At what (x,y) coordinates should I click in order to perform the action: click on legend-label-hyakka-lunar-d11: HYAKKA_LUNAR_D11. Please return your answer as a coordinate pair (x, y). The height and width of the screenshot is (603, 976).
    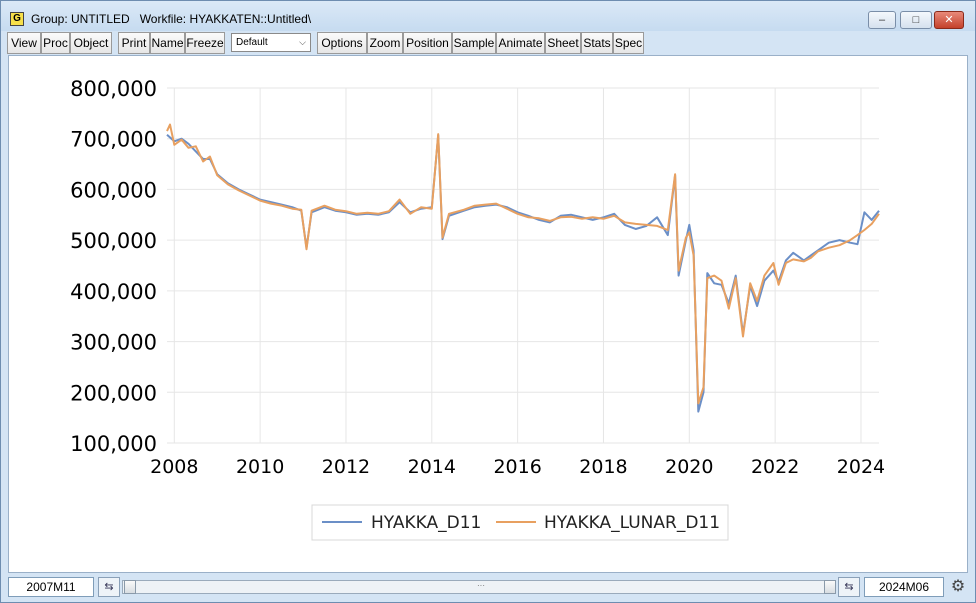
    Looking at the image, I should click on (632, 523).